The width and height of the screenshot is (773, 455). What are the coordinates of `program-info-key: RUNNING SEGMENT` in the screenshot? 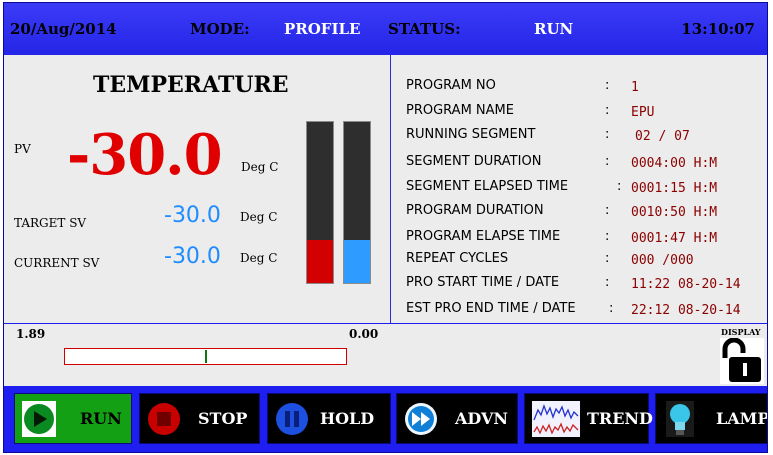 It's located at (471, 134).